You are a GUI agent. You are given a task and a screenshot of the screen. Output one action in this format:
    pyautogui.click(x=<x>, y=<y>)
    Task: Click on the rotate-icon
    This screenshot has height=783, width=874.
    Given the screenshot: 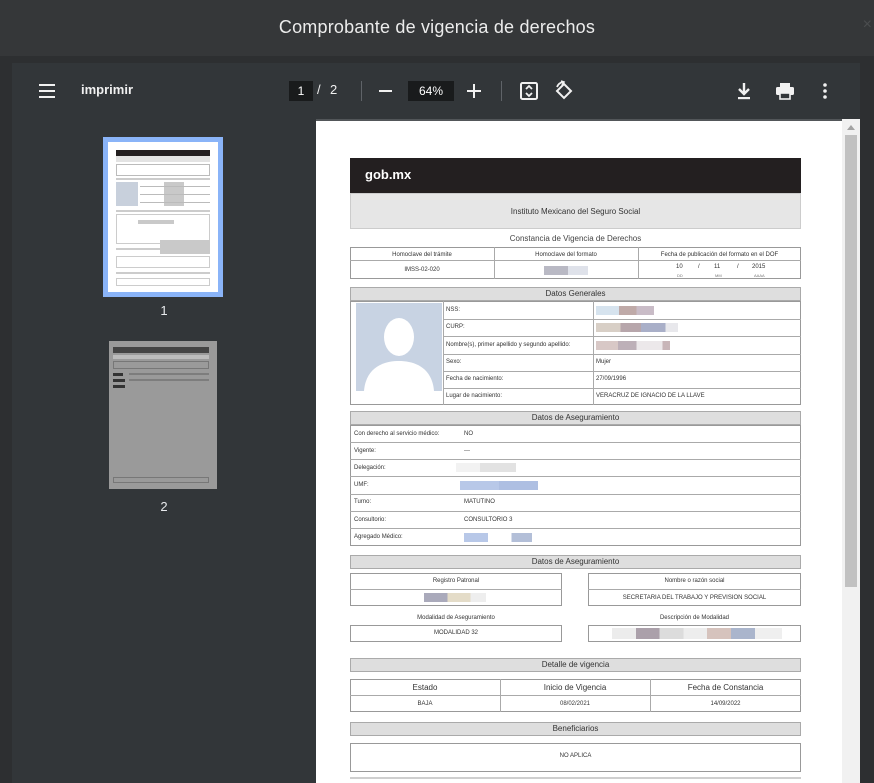 What is the action you would take?
    pyautogui.click(x=564, y=91)
    